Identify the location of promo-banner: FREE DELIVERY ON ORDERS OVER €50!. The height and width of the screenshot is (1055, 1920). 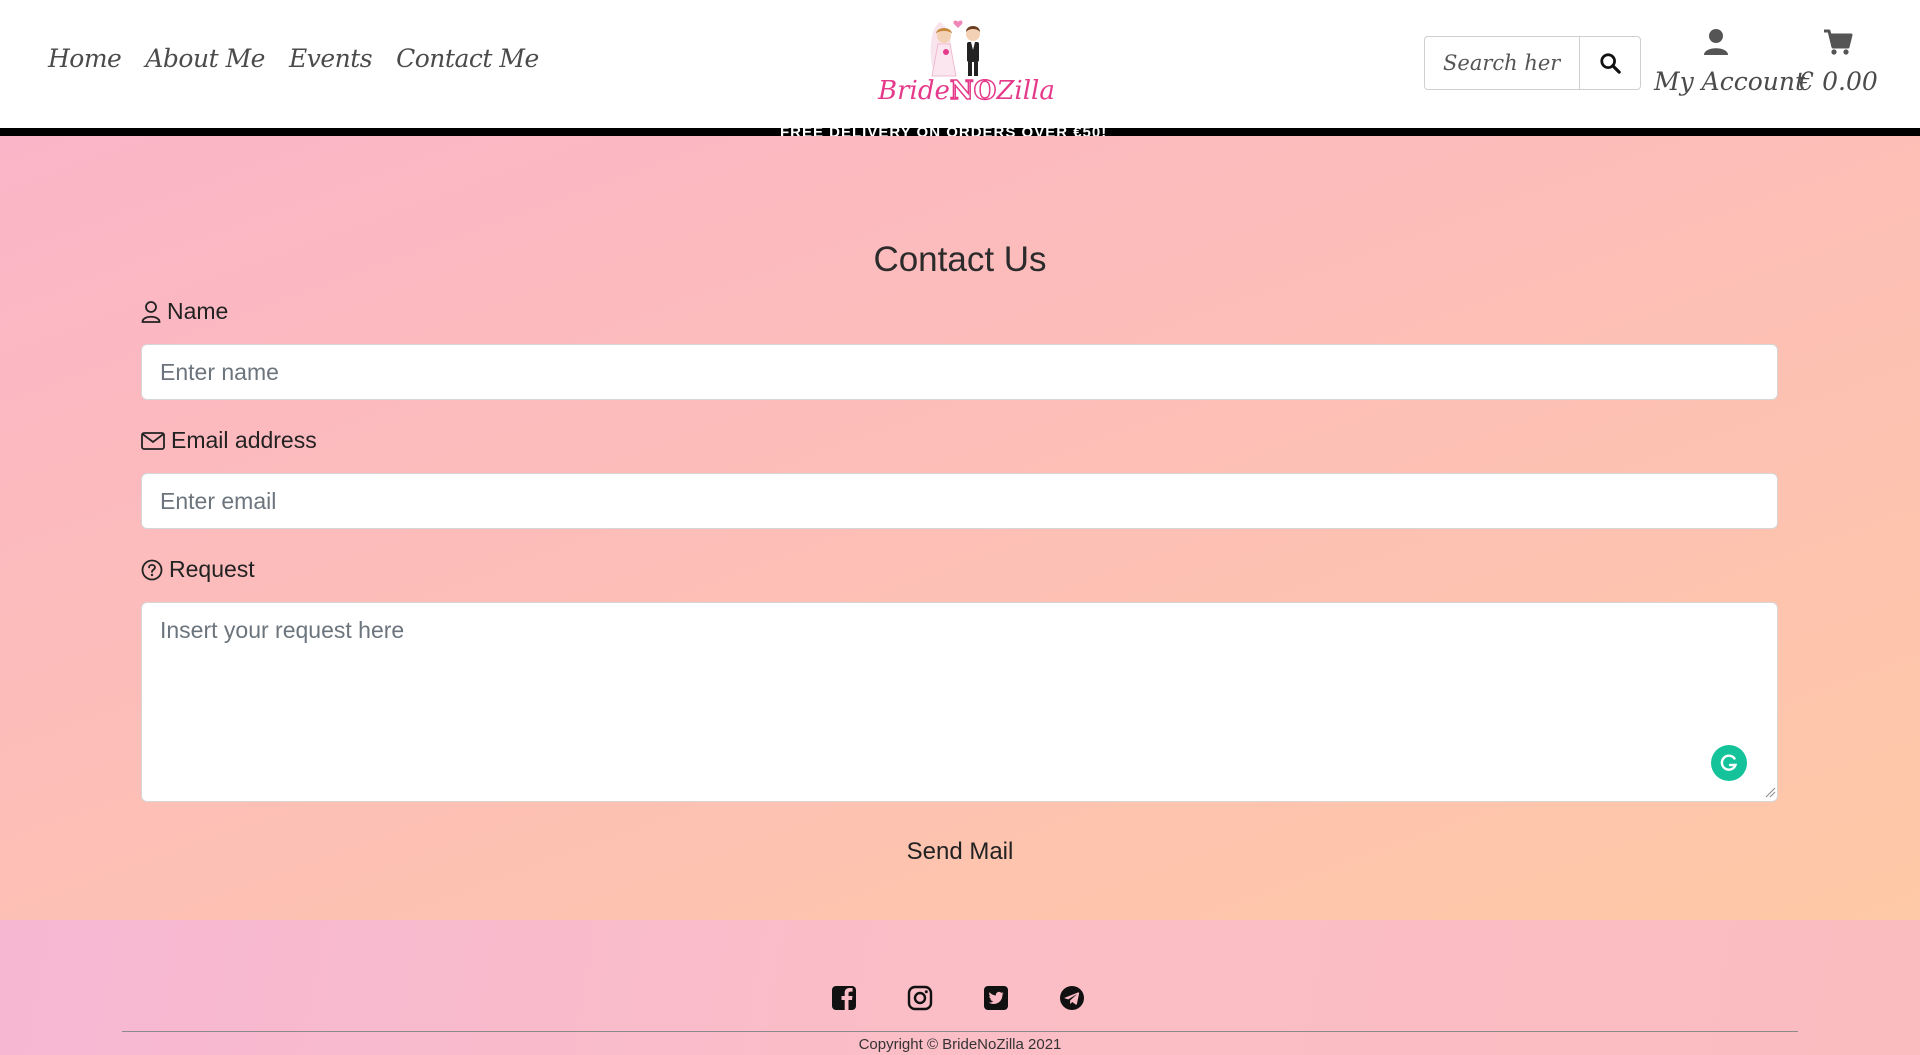
(960, 132).